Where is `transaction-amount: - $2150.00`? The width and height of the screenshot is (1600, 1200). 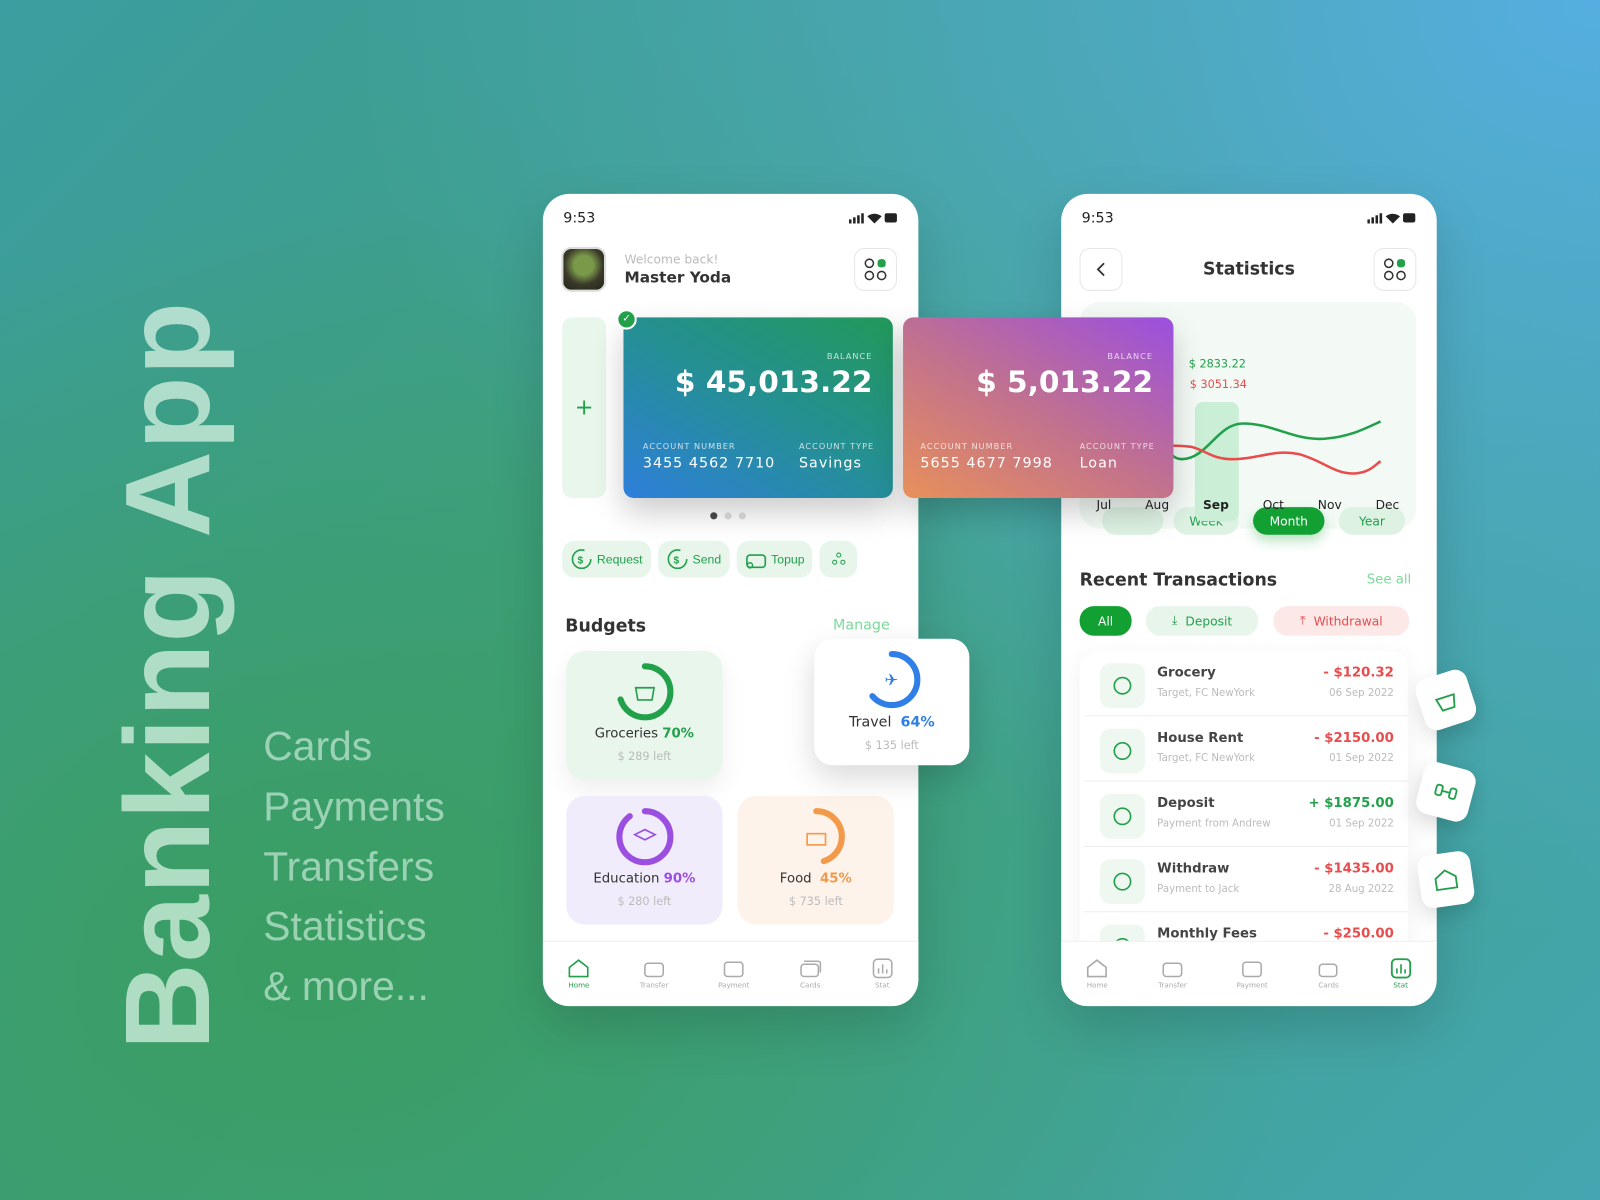
transaction-amount: - $2150.00 is located at coordinates (1354, 738).